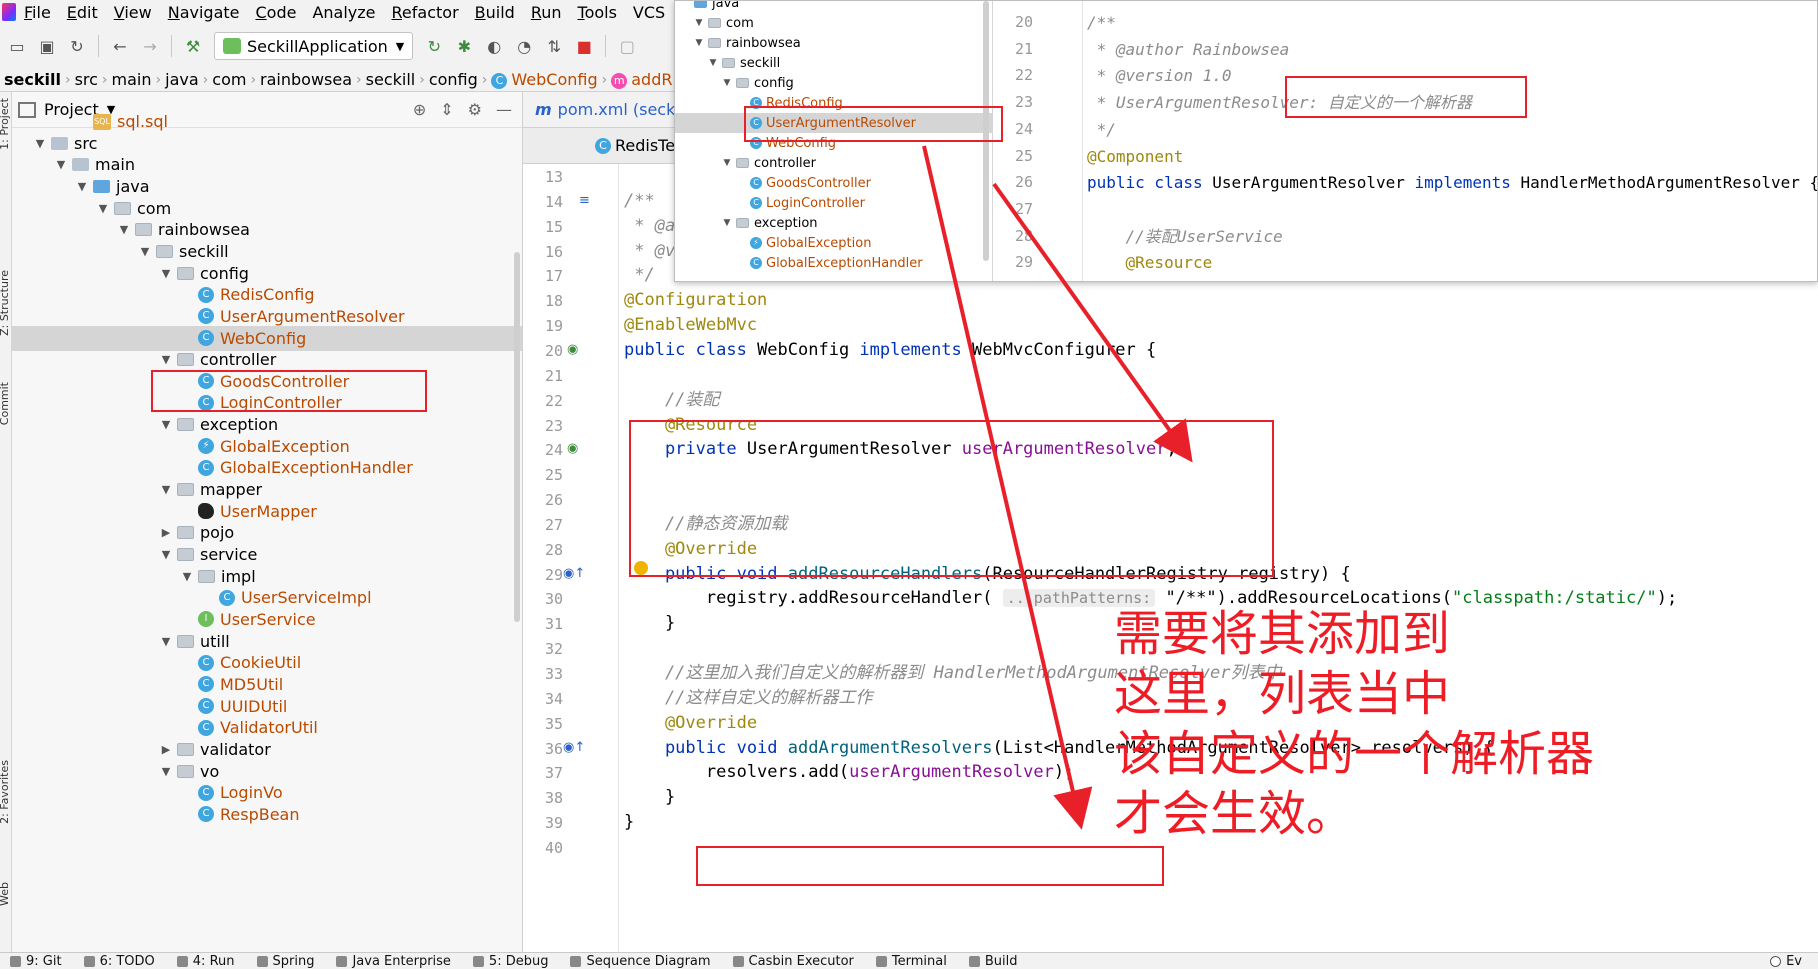 Image resolution: width=1818 pixels, height=969 pixels. I want to click on tool-window-button-5-debug: 5: Debug, so click(512, 961).